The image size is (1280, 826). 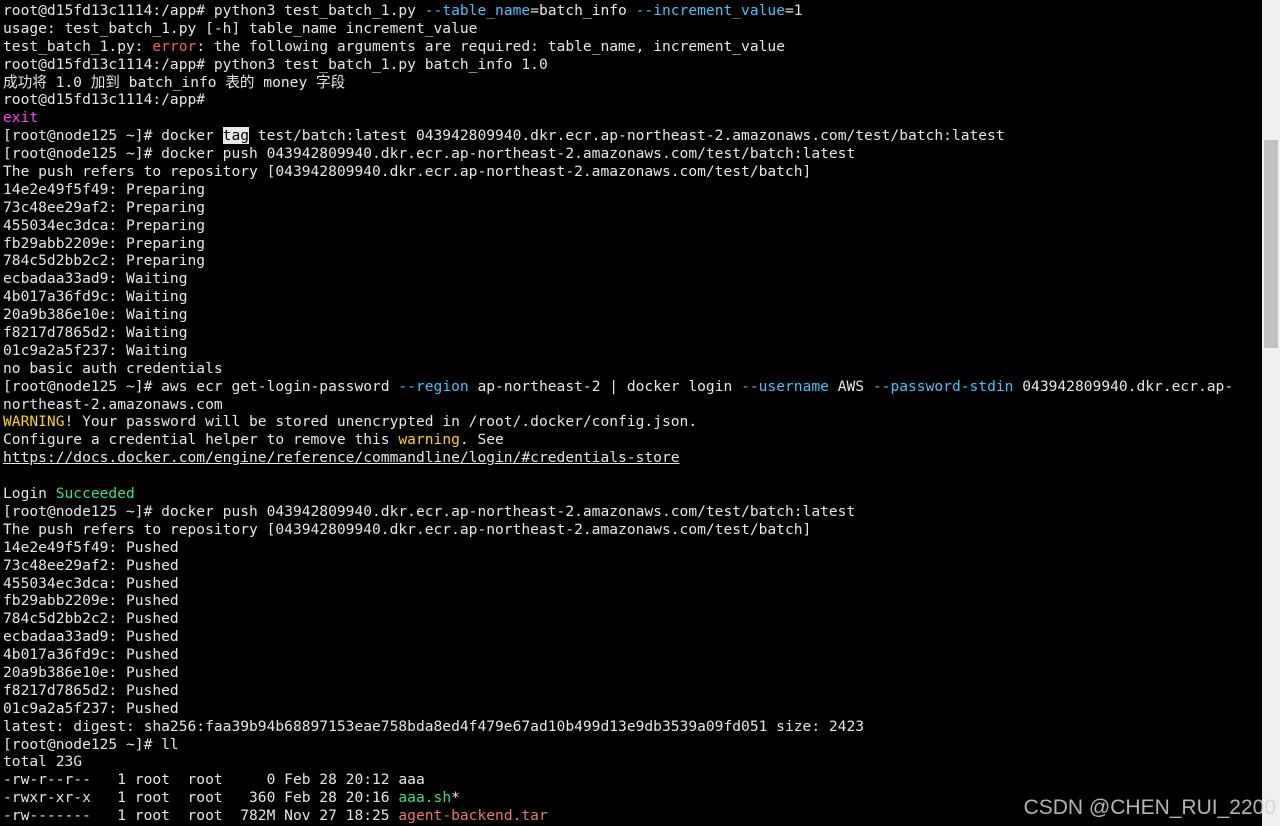 I want to click on terminal-text-segment: 成功将 1.0 加到 batch_info 表的 money 字段, so click(x=174, y=82).